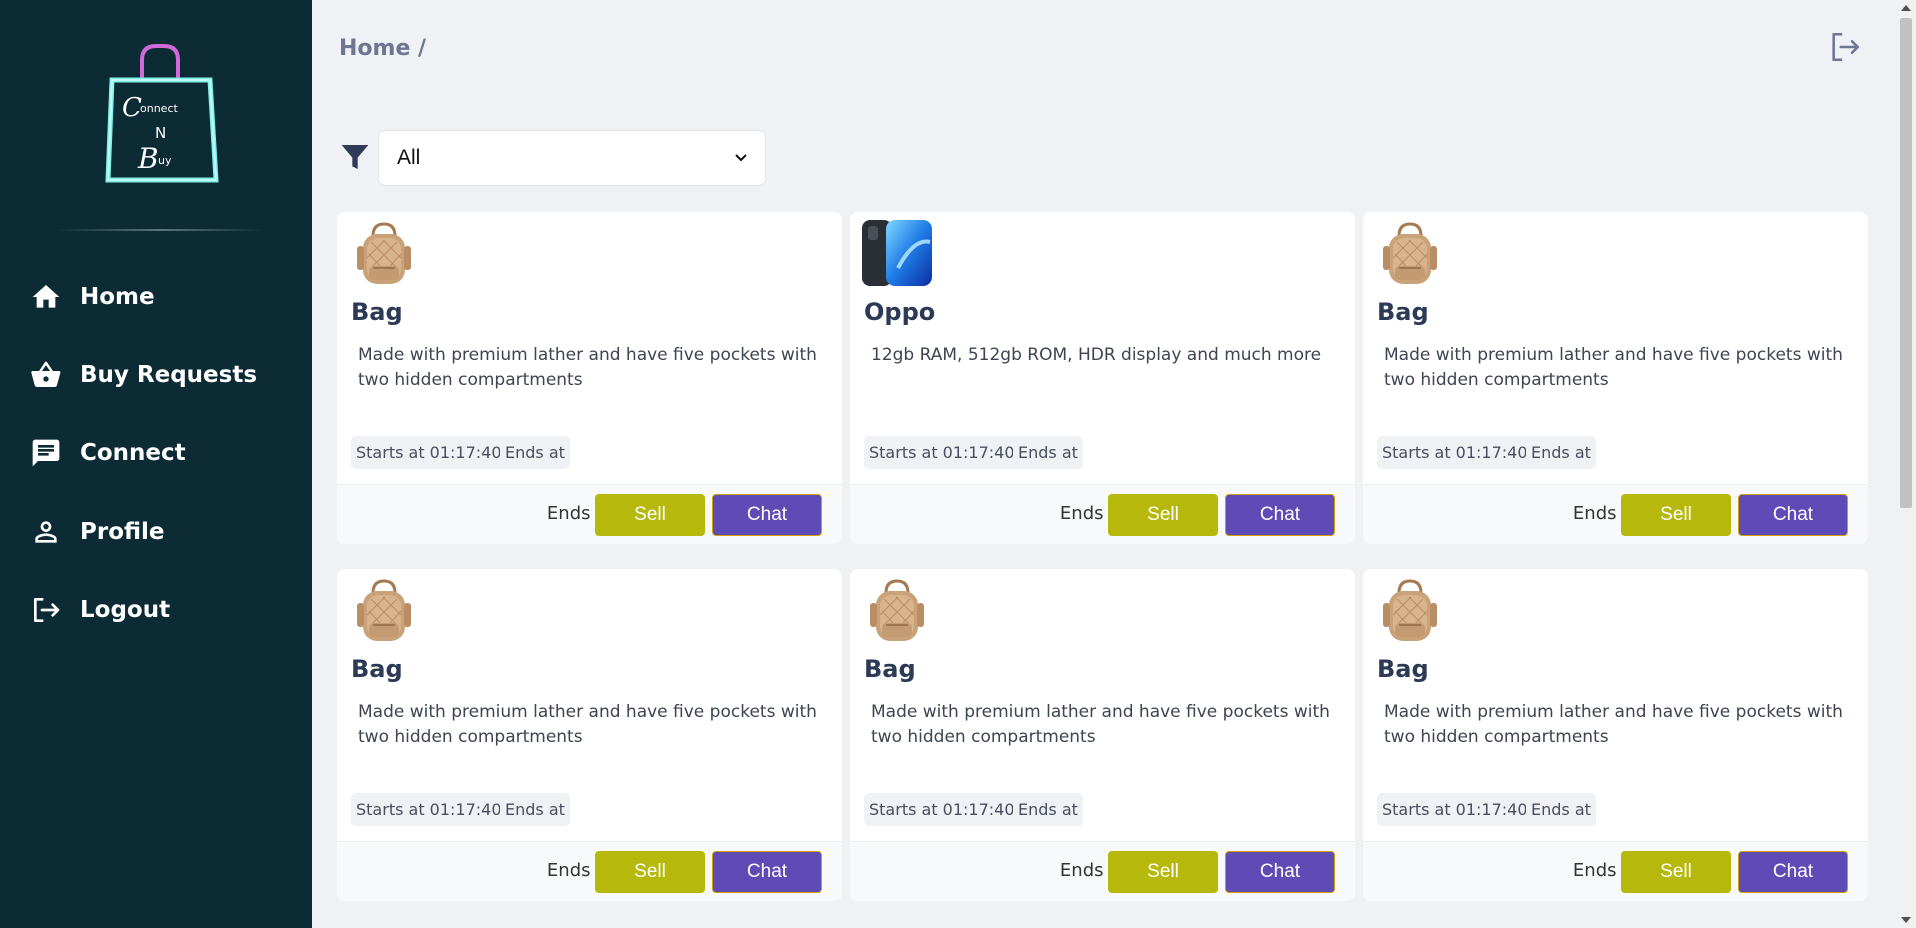  What do you see at coordinates (161, 230) in the screenshot?
I see `sidebar-divider` at bounding box center [161, 230].